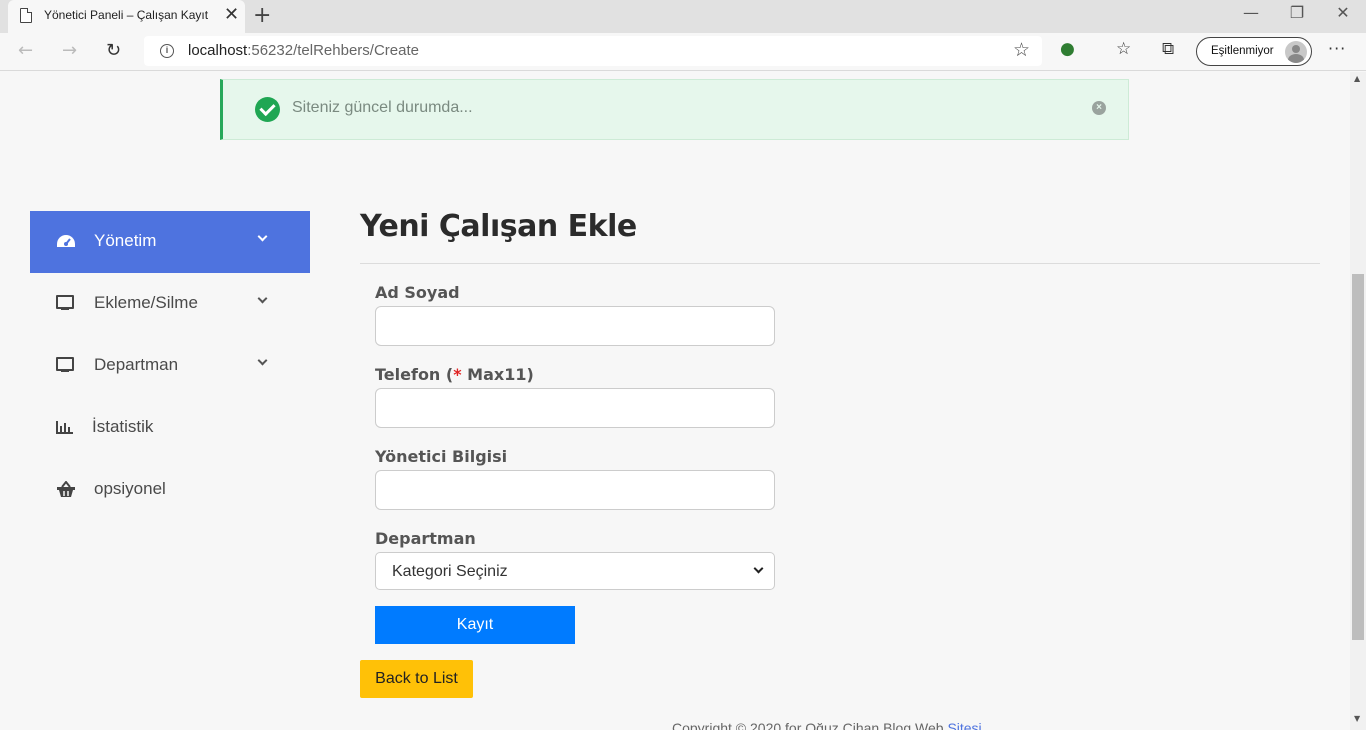 This screenshot has width=1366, height=730. What do you see at coordinates (1337, 48) in the screenshot?
I see `more-menu-icon: ···` at bounding box center [1337, 48].